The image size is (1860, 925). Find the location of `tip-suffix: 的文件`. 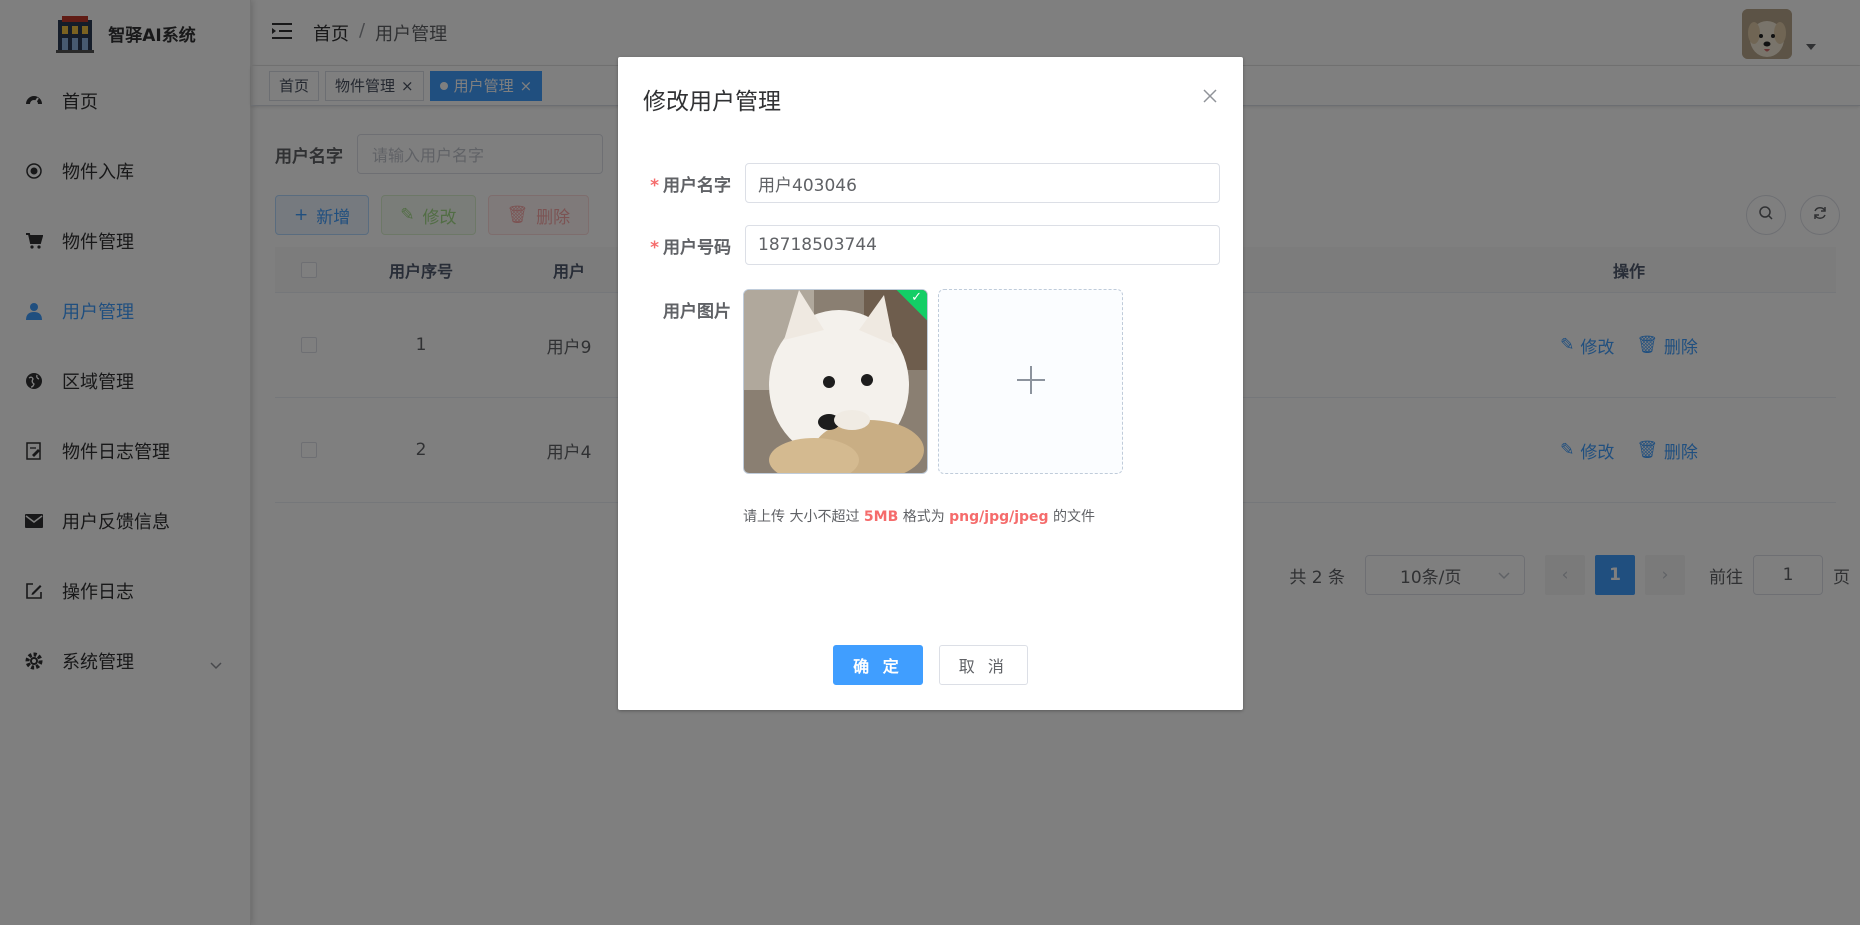

tip-suffix: 的文件 is located at coordinates (1072, 517).